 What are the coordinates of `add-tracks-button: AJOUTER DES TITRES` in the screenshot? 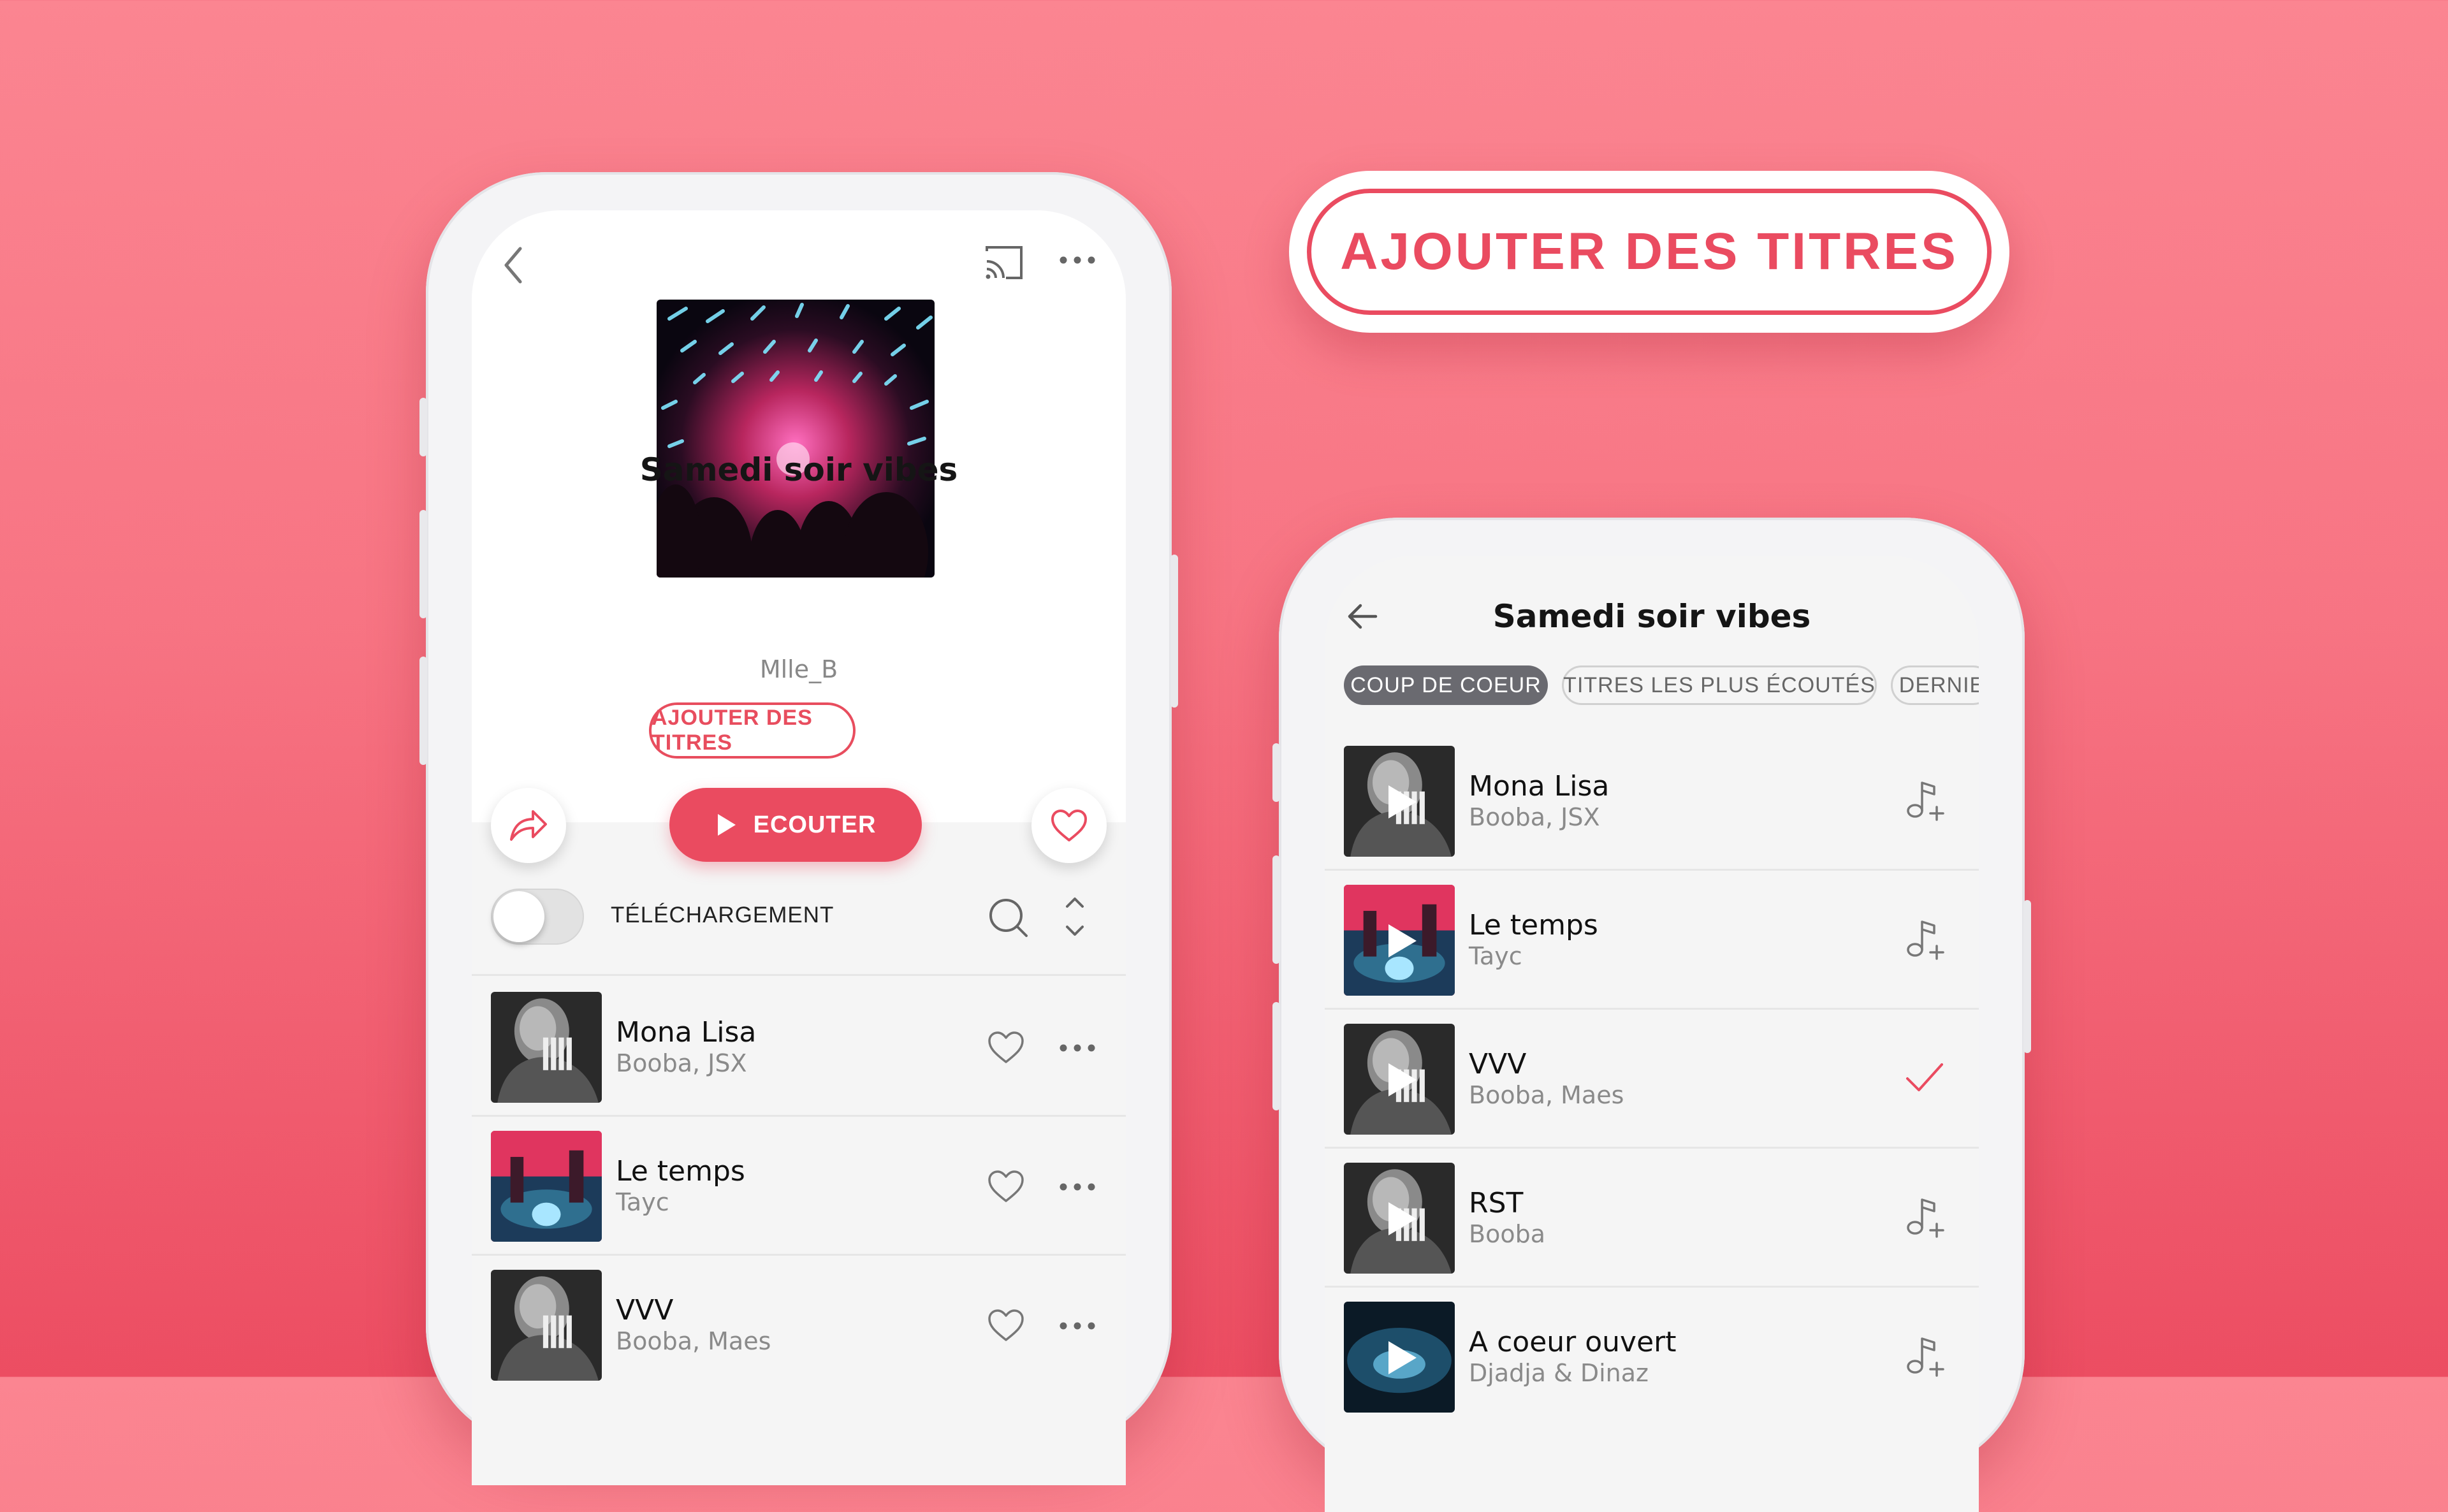 It's located at (752, 731).